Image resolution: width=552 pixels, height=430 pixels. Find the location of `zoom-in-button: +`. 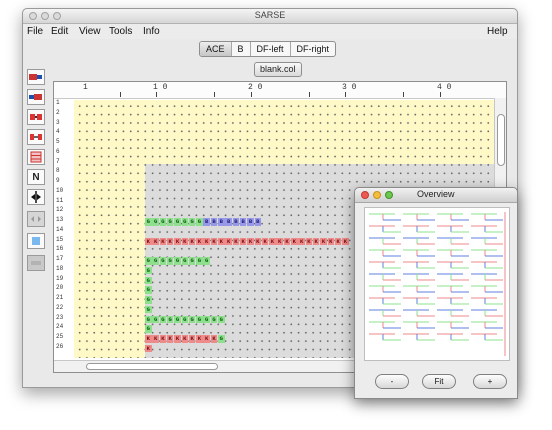

zoom-in-button: + is located at coordinates (490, 381).